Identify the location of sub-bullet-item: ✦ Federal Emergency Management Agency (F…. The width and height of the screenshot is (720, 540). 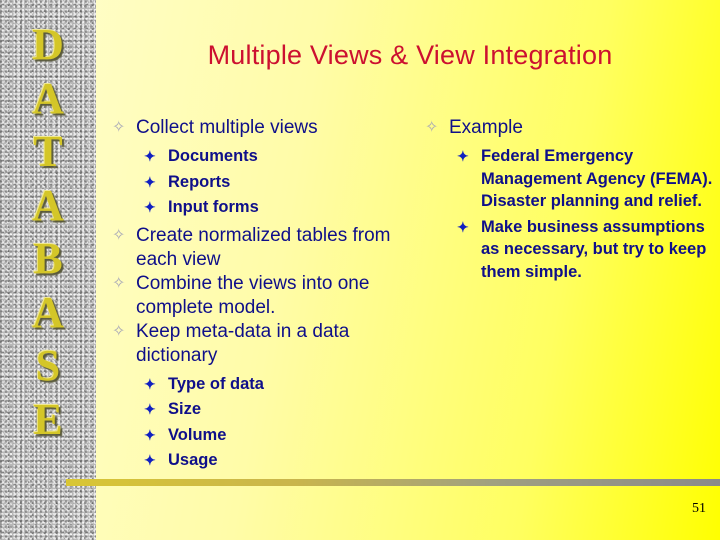
(572, 179).